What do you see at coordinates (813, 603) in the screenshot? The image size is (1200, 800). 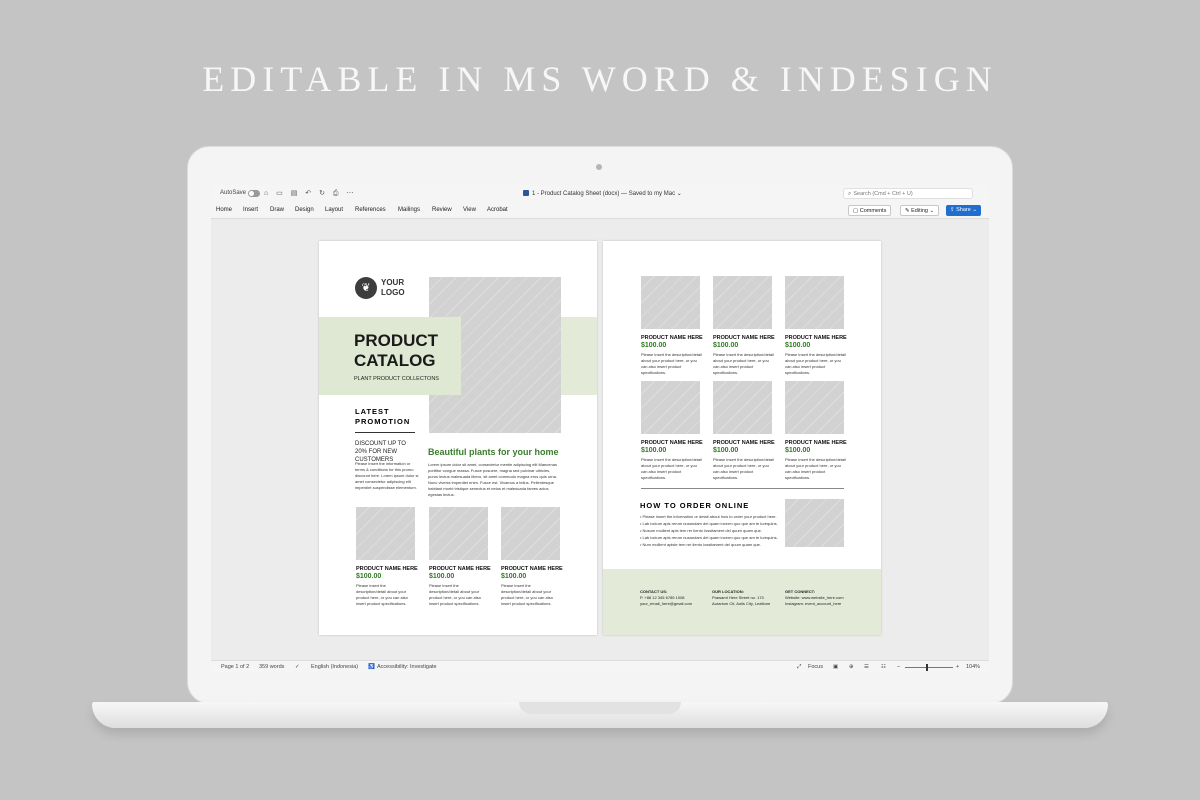 I see `instagram-text: Instagram: event_account_here` at bounding box center [813, 603].